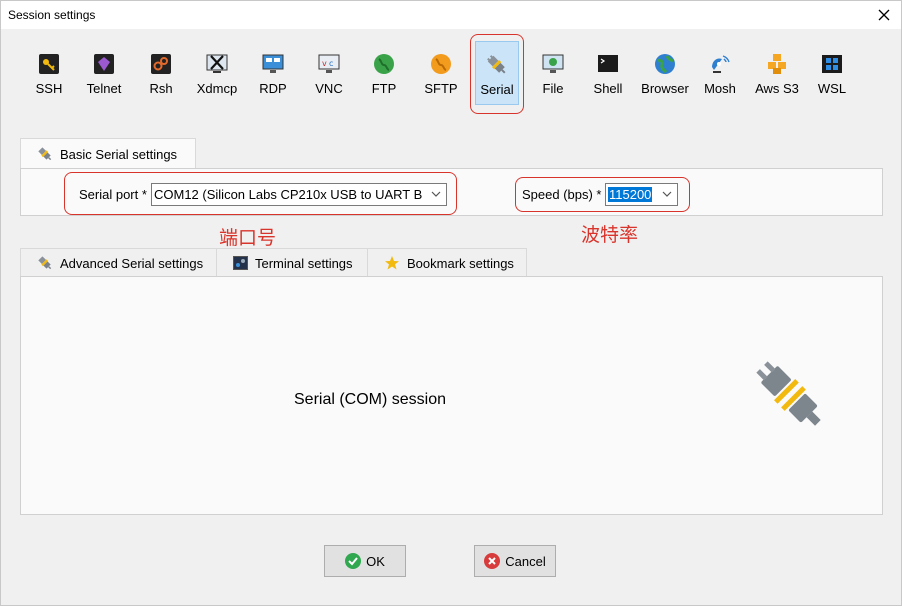 Image resolution: width=902 pixels, height=606 pixels. What do you see at coordinates (562, 194) in the screenshot?
I see `speed-label: Speed (bps) *` at bounding box center [562, 194].